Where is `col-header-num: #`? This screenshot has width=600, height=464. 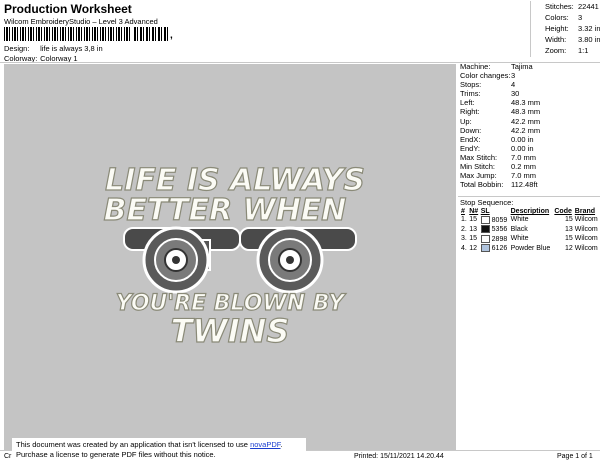 col-header-num: # is located at coordinates (463, 211).